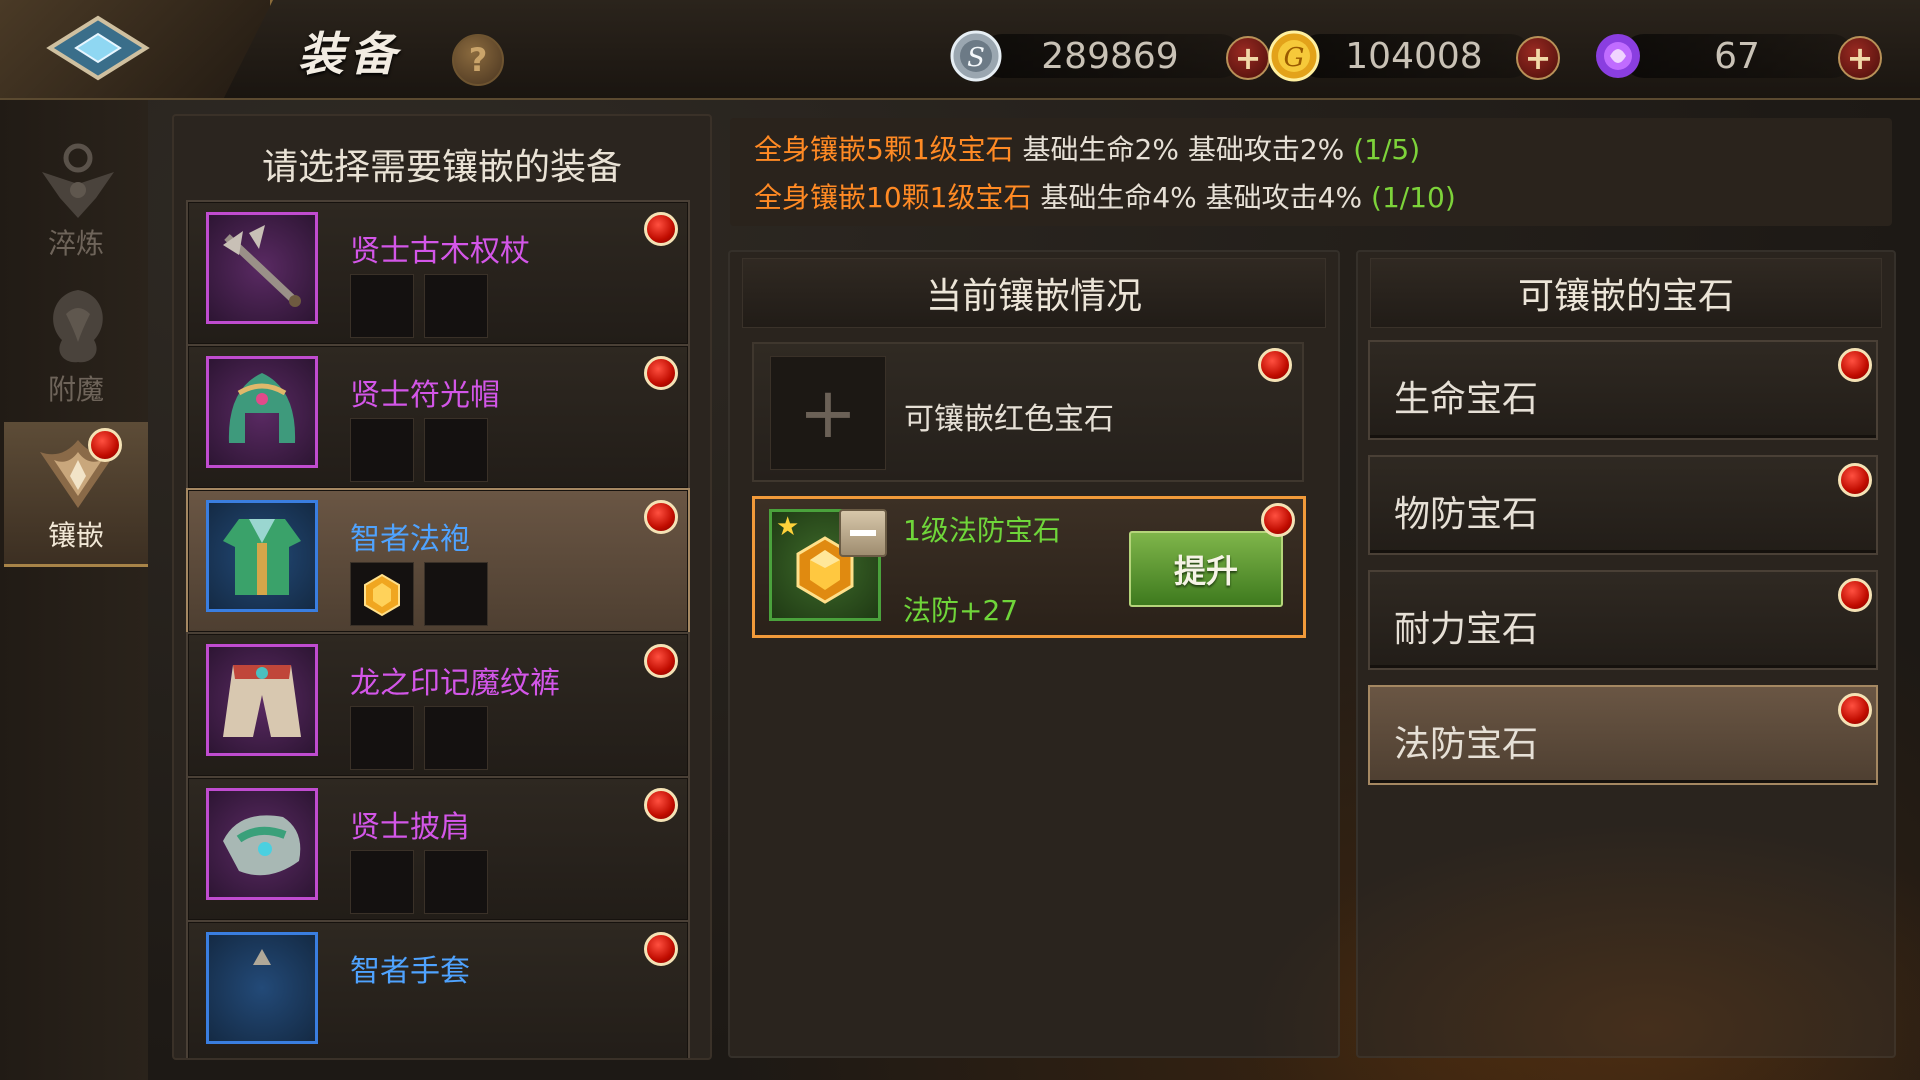 This screenshot has height=1080, width=1920. I want to click on bonus-progress: (1/5), so click(1387, 149).